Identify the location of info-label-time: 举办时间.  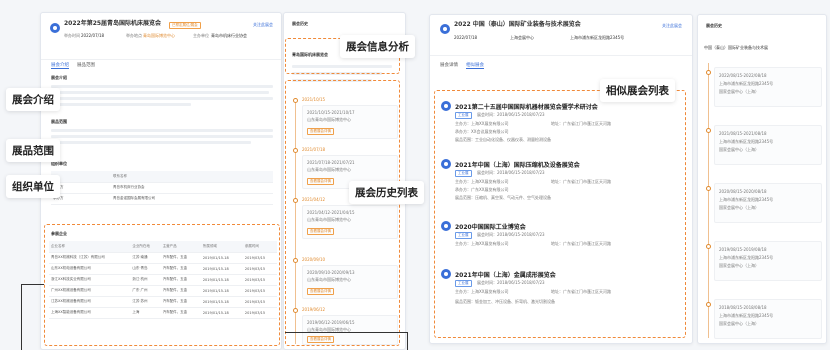
(72, 35).